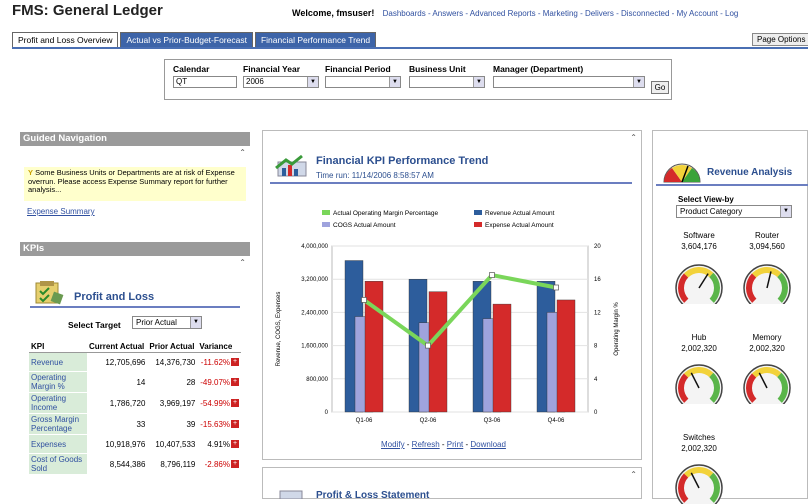  I want to click on calendar-input: QT, so click(205, 82).